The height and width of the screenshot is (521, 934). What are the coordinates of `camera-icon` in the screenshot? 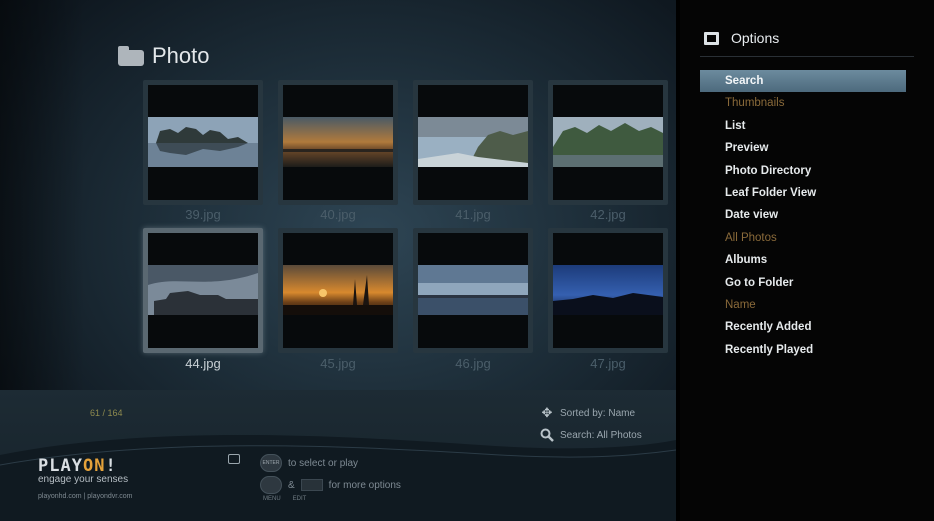 It's located at (234, 459).